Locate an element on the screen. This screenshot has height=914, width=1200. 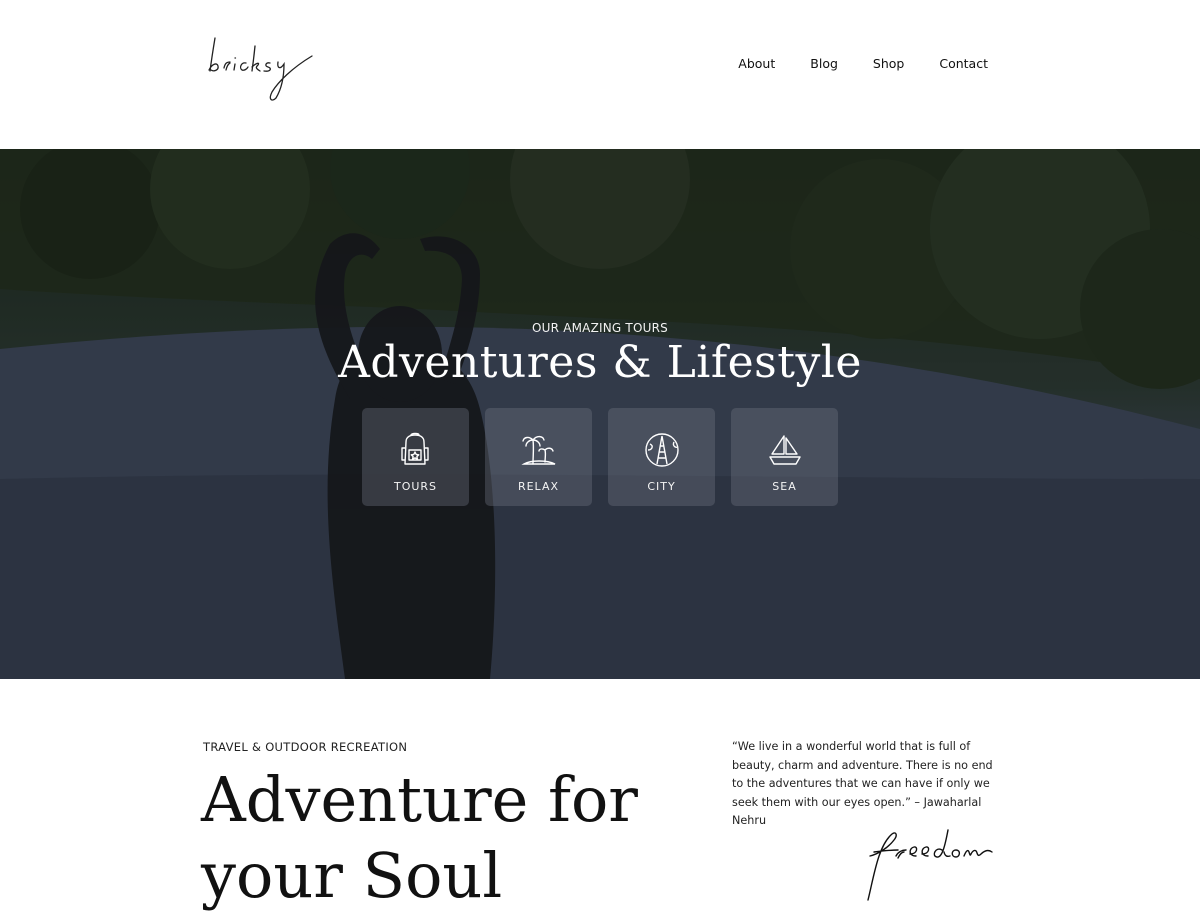
card-tours-label: TOURS is located at coordinates (415, 486).